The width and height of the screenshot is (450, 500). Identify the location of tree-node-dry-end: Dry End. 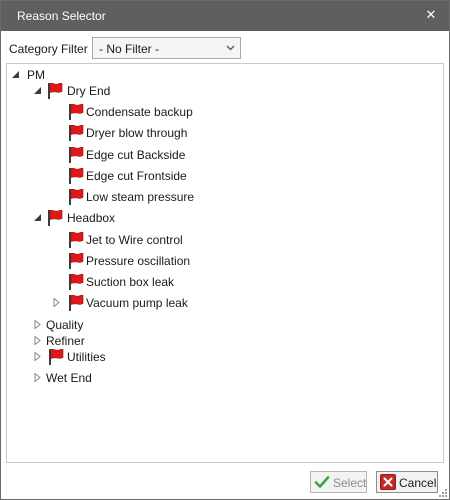
(91, 91).